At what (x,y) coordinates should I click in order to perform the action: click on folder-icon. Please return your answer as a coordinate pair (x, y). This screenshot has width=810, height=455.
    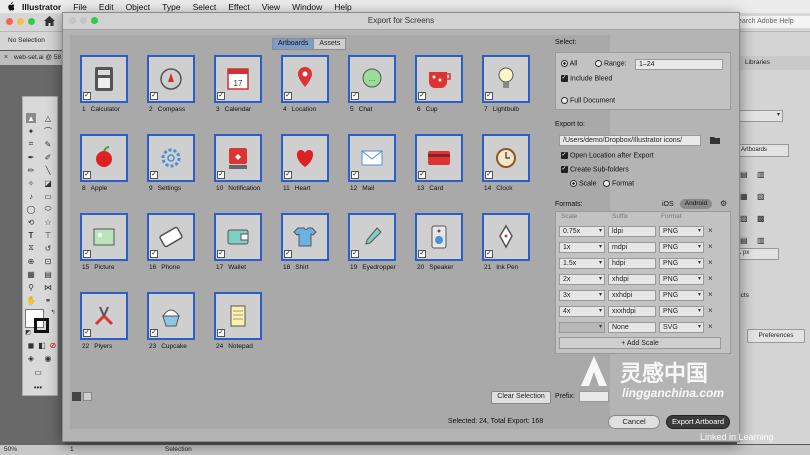
    Looking at the image, I should click on (715, 141).